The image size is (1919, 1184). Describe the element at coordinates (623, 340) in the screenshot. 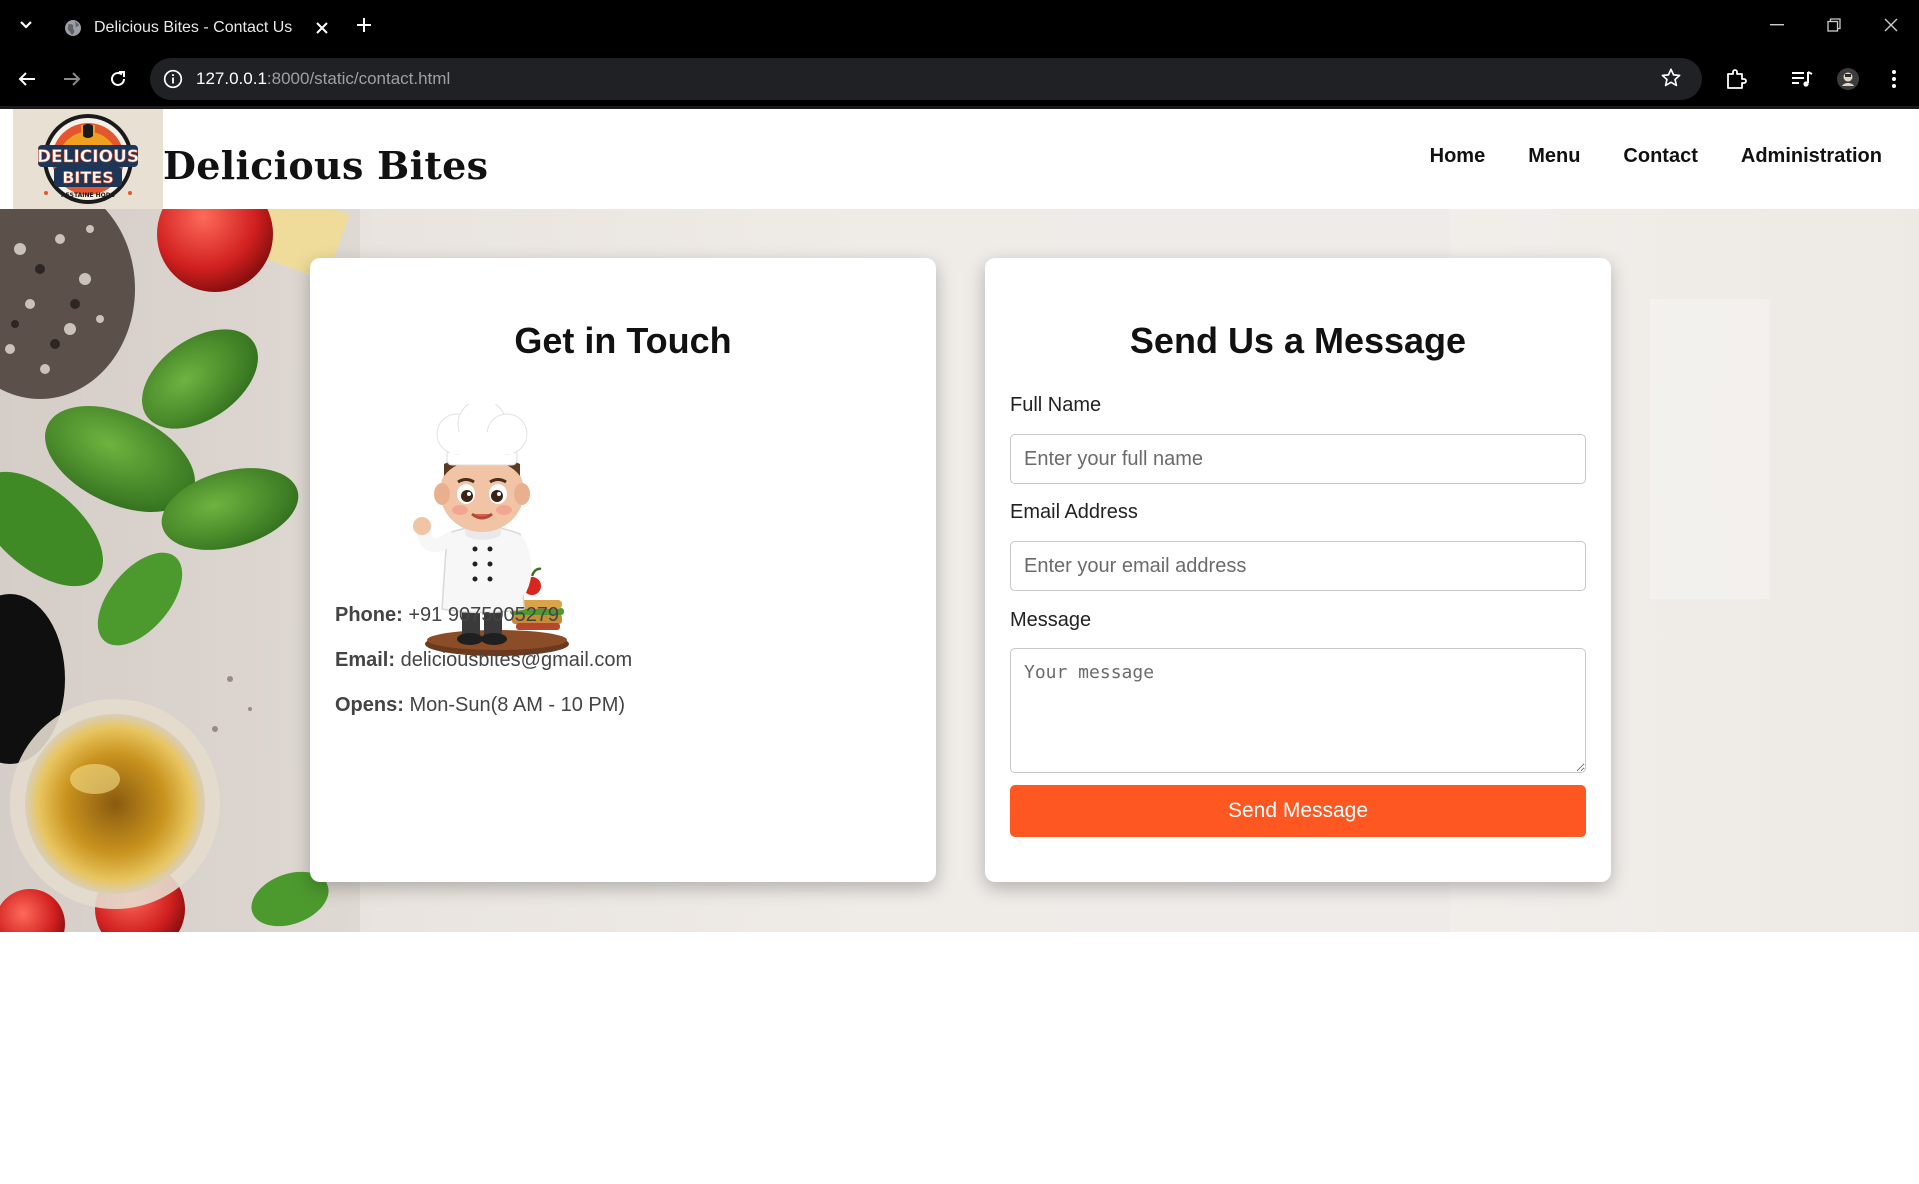

I see `contact-title: Get in Touch` at that location.